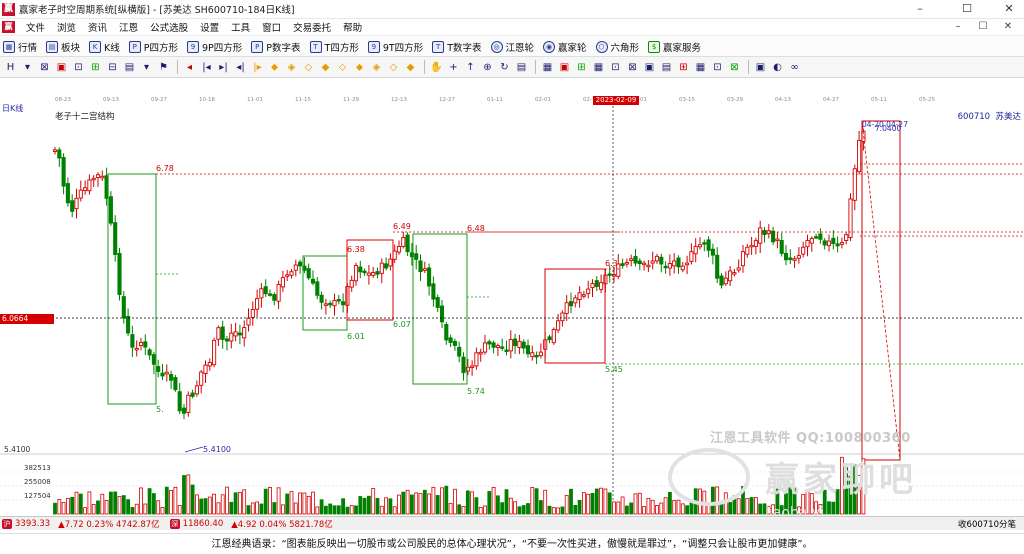 The width and height of the screenshot is (1024, 554). What do you see at coordinates (402, 226) in the screenshot?
I see `level-label: 6.49` at bounding box center [402, 226].